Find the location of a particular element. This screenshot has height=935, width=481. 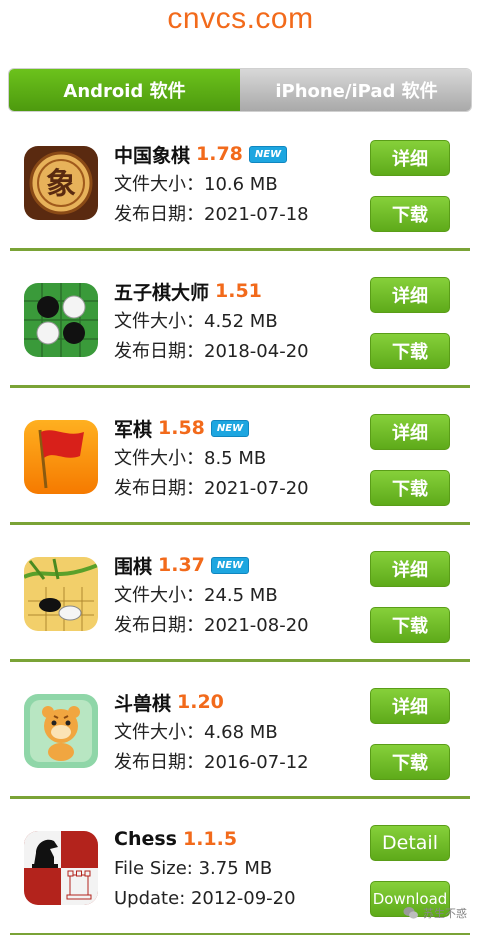

watermark-text: 苏生不惑 is located at coordinates (445, 913).